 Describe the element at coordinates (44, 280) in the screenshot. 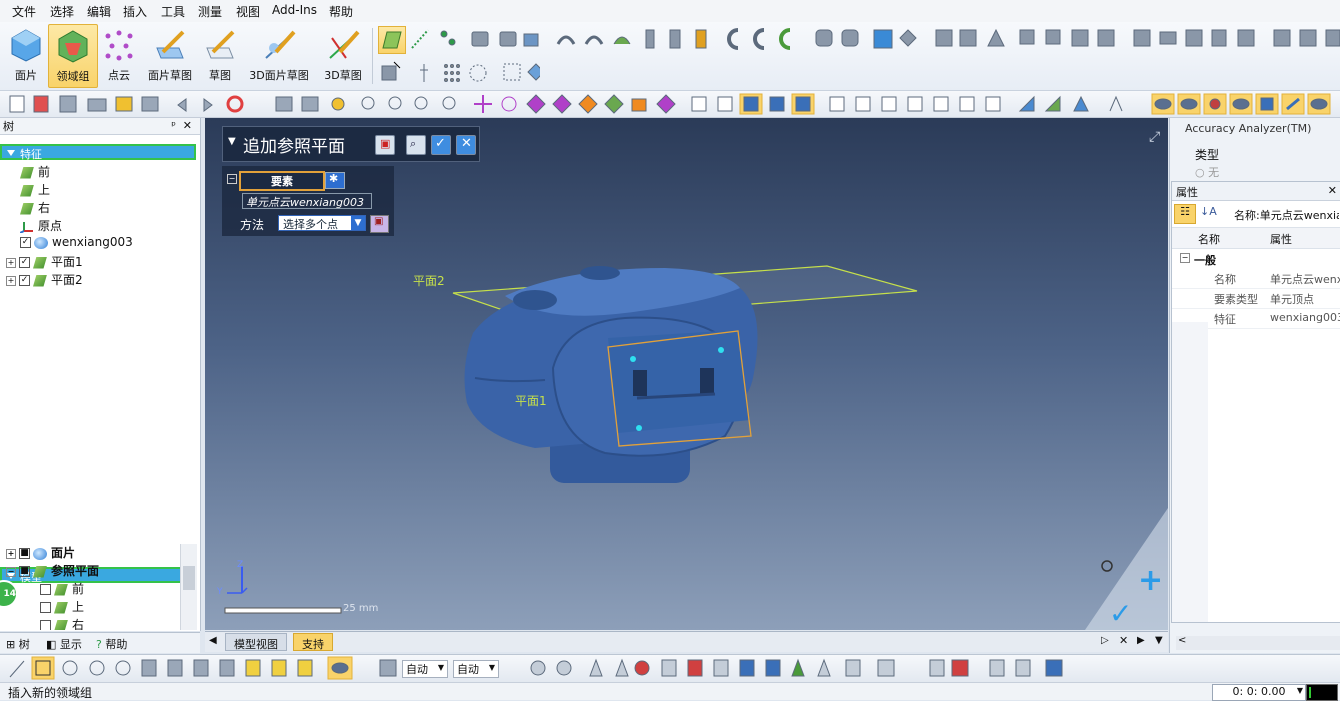

I see `tree-item-plane2: + ✓ 平面2` at that location.